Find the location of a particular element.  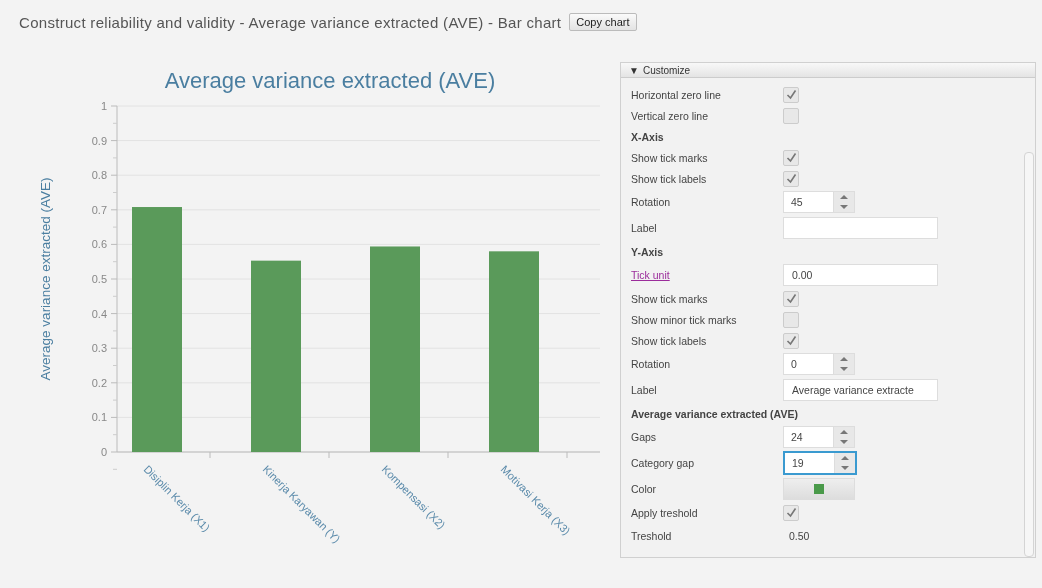

option-label: Show minor tick marks is located at coordinates (684, 319).